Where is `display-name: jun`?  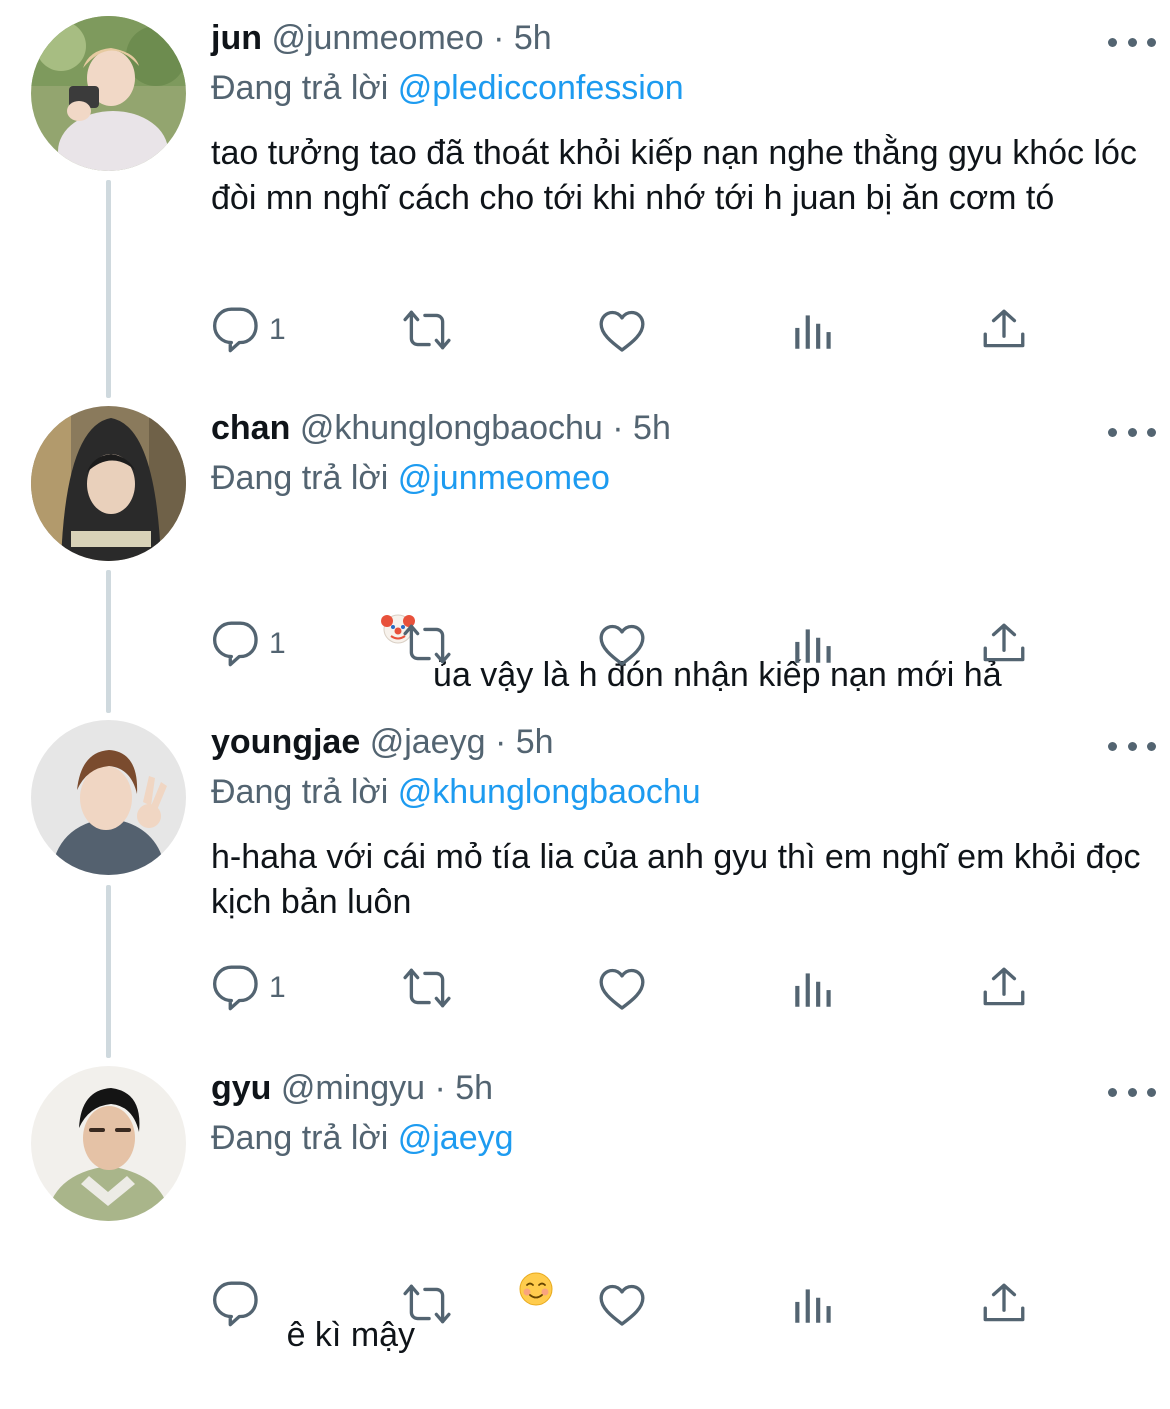
display-name: jun is located at coordinates (236, 38).